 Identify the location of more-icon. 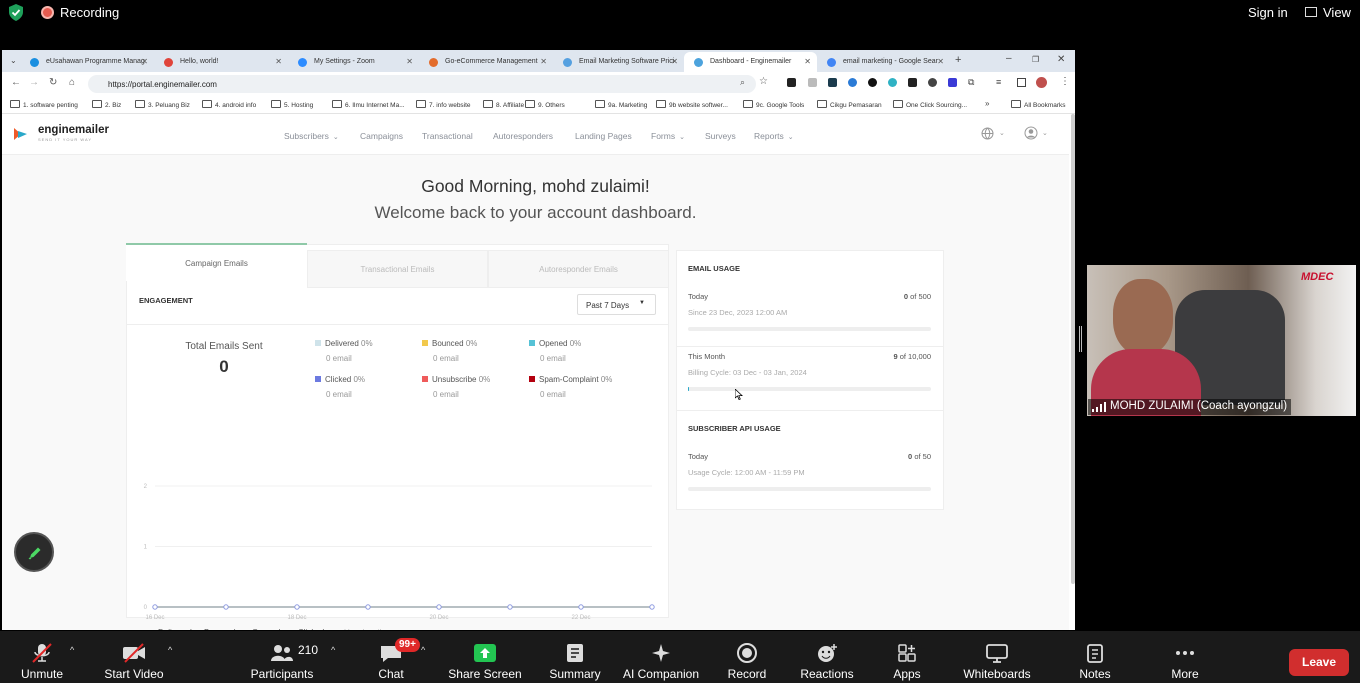
(1185, 653).